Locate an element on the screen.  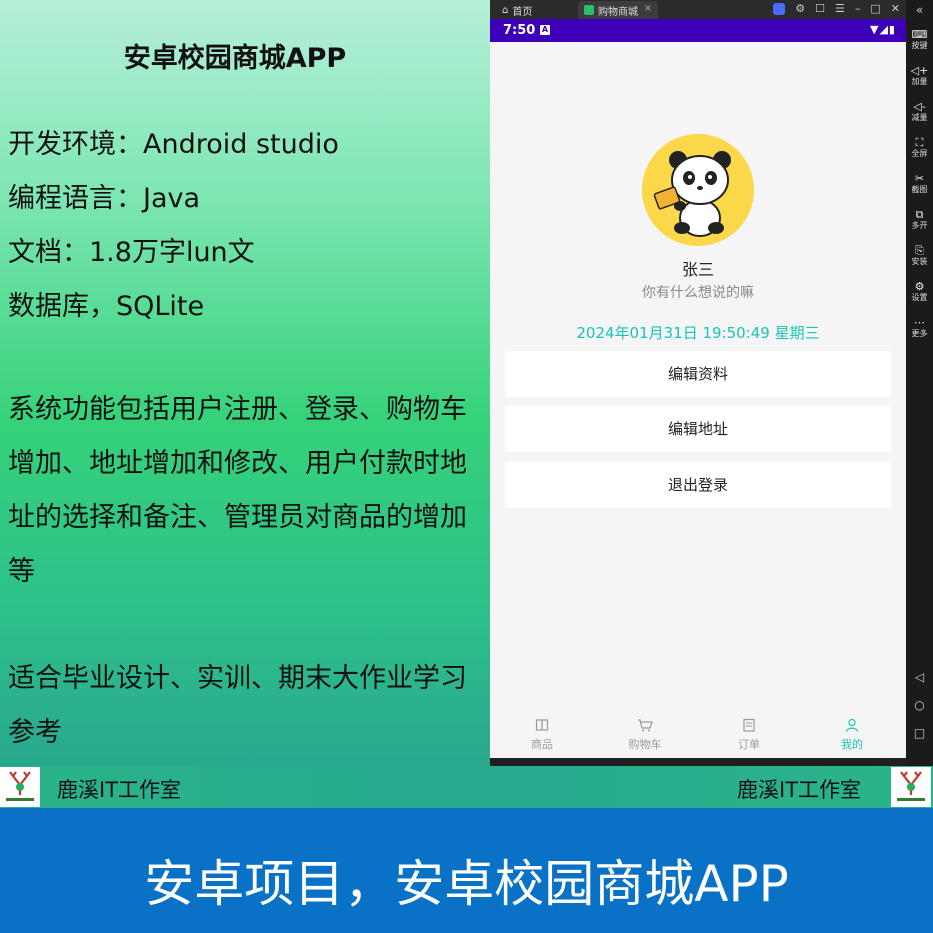
settings-icon: ⚙ is located at coordinates (800, 8).